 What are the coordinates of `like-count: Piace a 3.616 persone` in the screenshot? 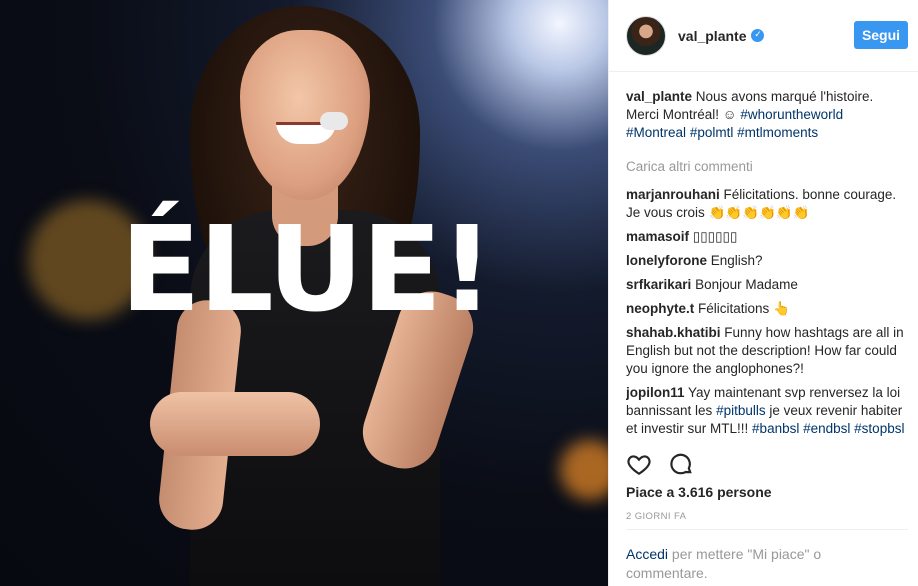 It's located at (699, 492).